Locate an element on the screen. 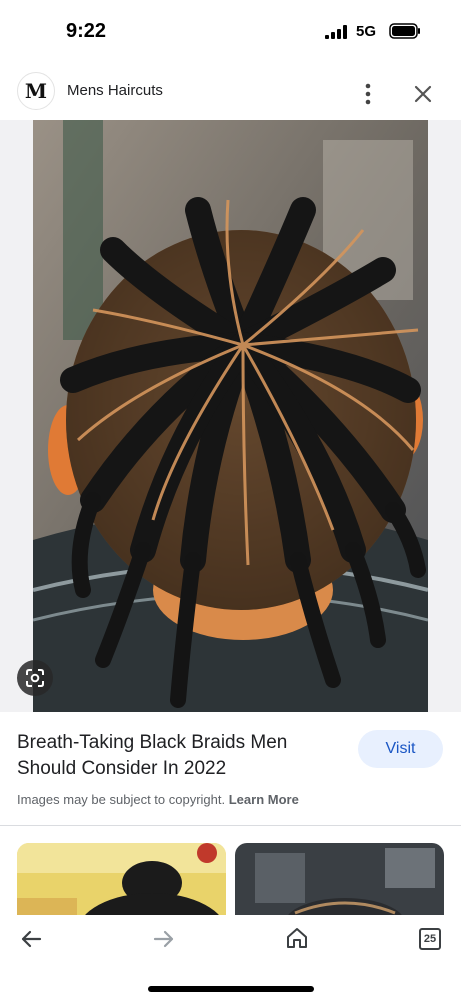 This screenshot has height=1000, width=461. source-logo: M is located at coordinates (36, 91).